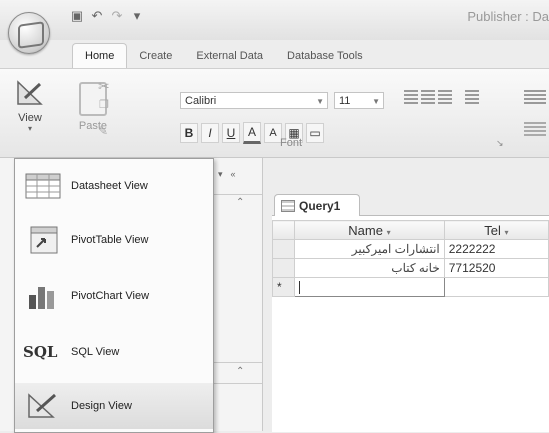 The width and height of the screenshot is (549, 433). I want to click on menu-item-label: SQL View, so click(95, 352).